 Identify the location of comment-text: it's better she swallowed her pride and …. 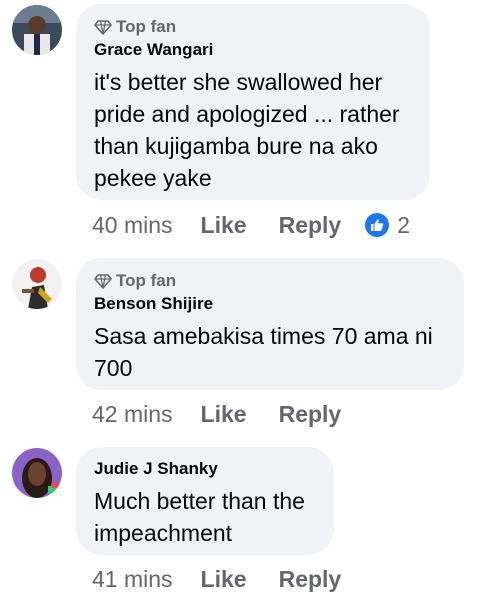
(247, 130).